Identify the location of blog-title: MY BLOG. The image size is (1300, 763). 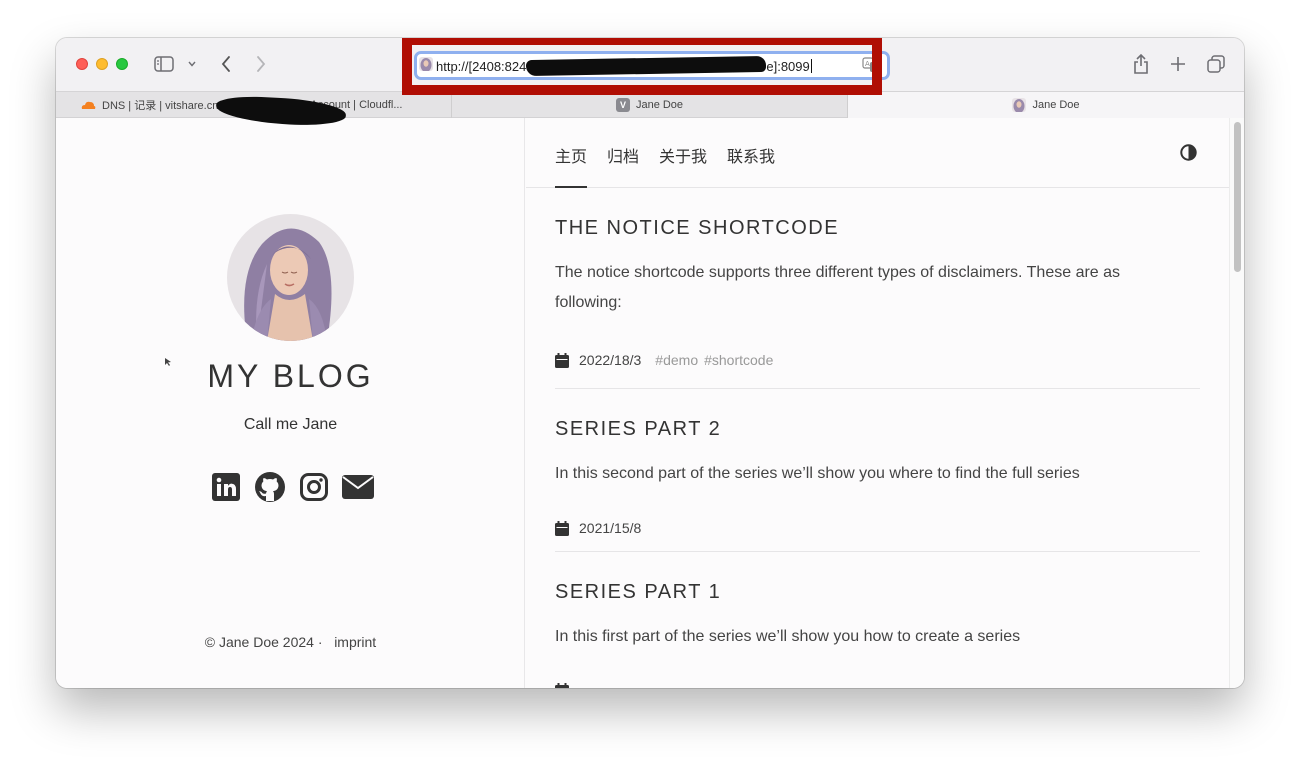
(290, 376).